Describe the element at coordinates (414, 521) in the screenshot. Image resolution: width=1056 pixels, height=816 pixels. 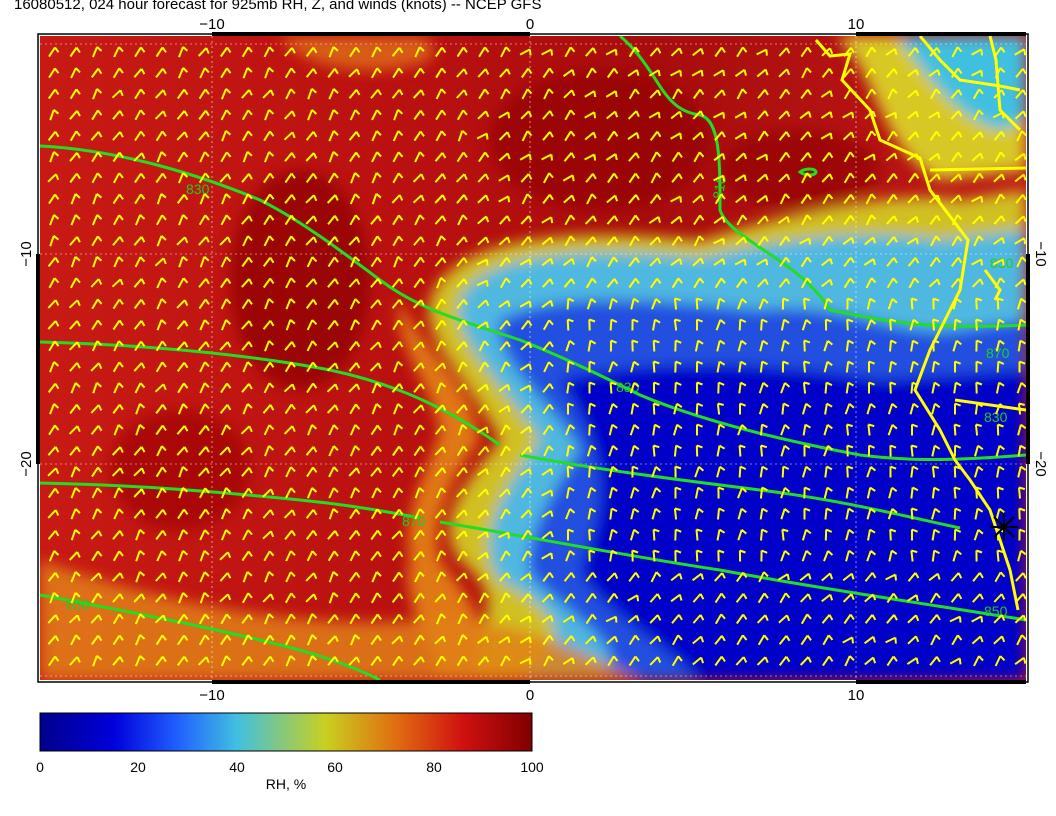
I see `svg-text: 870` at that location.